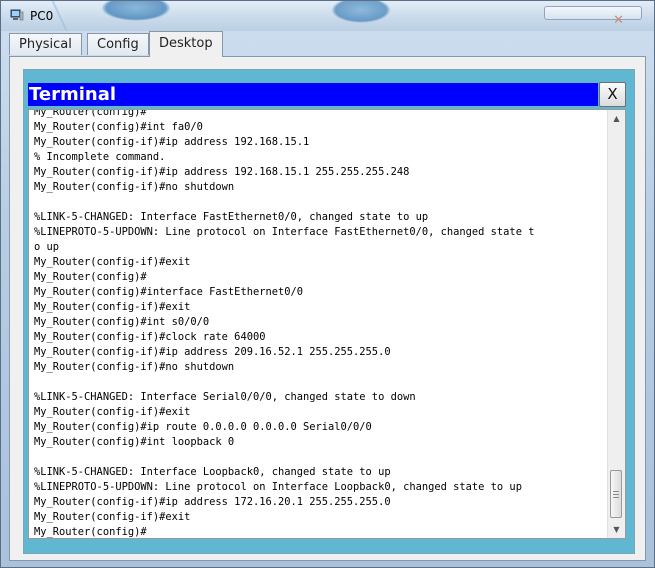  I want to click on window-title: PC0, so click(42, 16).